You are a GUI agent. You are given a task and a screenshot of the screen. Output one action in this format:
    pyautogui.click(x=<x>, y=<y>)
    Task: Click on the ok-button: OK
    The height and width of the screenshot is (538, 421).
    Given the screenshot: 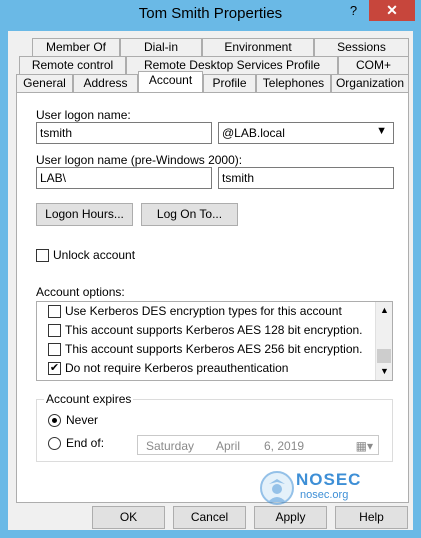 What is the action you would take?
    pyautogui.click(x=128, y=517)
    